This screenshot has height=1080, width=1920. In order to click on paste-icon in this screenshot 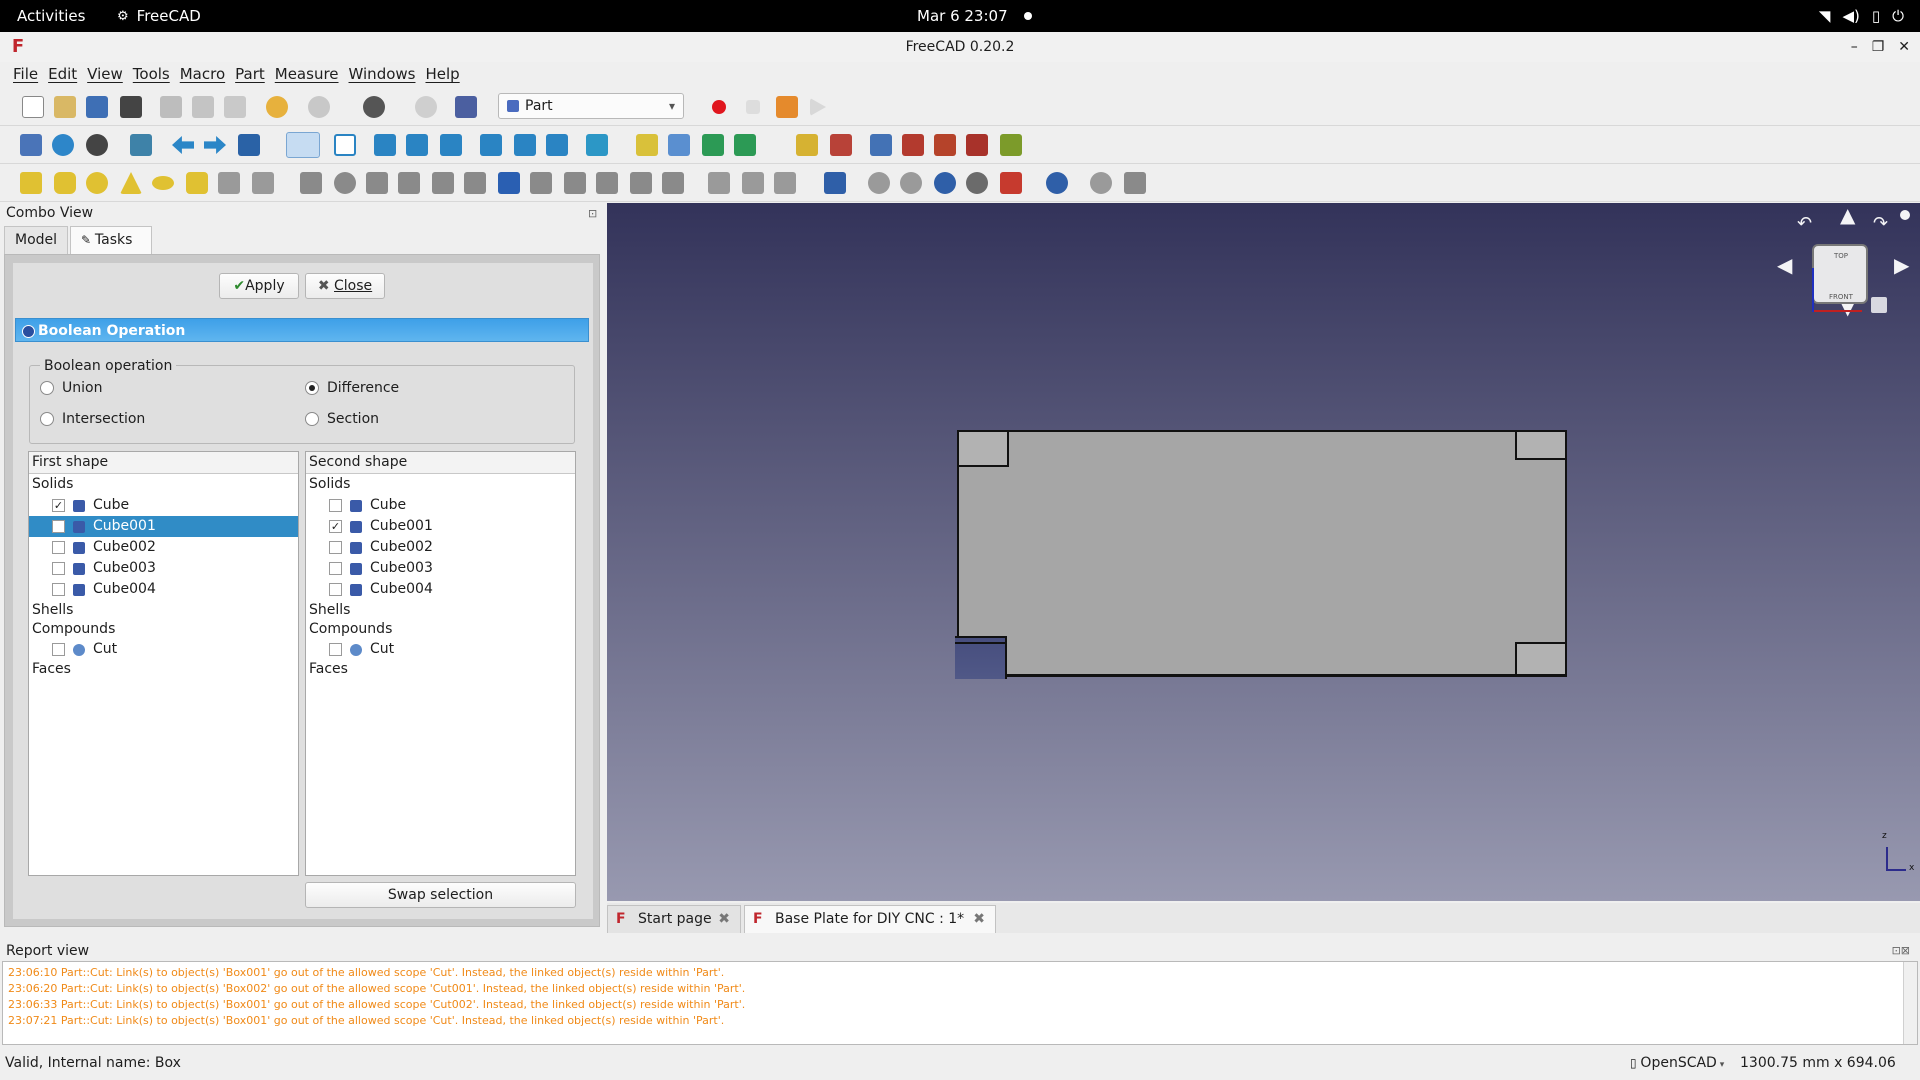, I will do `click(235, 107)`.